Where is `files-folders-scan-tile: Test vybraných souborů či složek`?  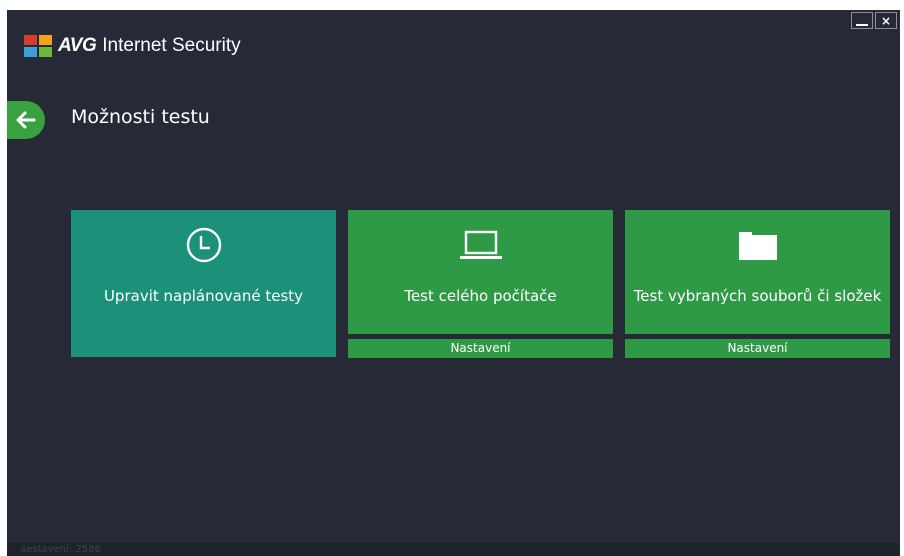
files-folders-scan-tile: Test vybraných souborů či složek is located at coordinates (757, 272).